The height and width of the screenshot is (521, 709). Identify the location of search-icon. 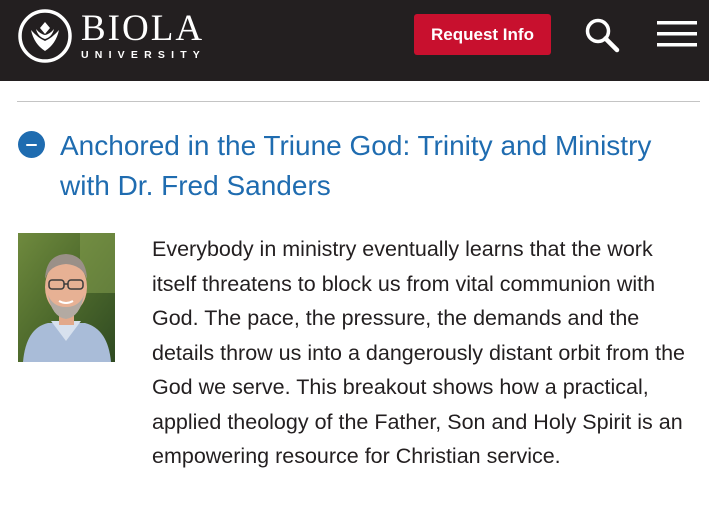
(602, 35).